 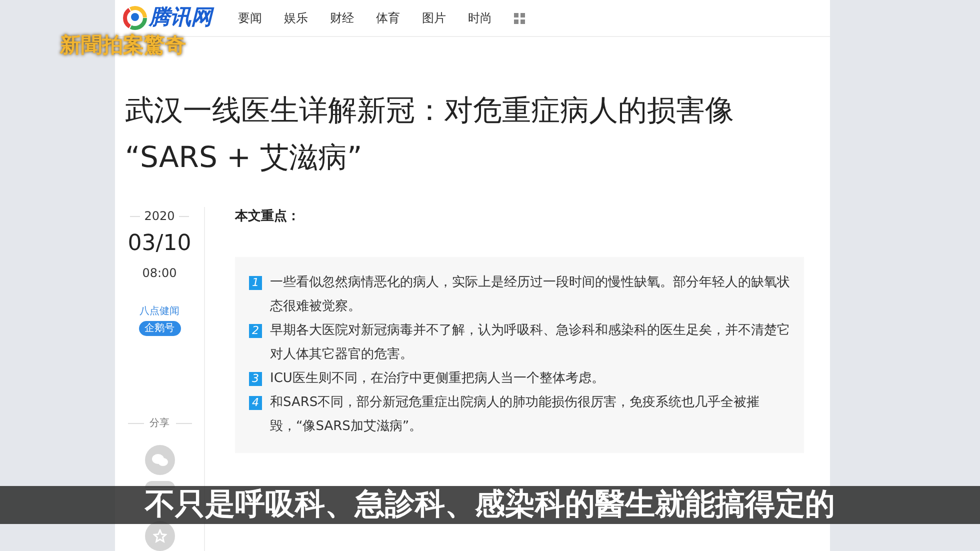 I want to click on nav-link: 财经, so click(x=344, y=18).